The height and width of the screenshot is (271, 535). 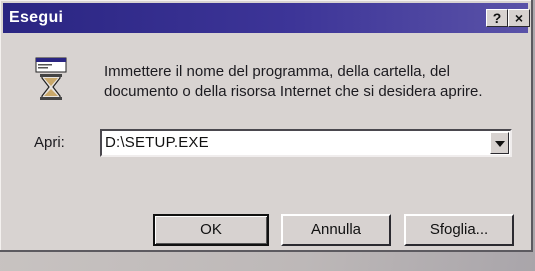 I want to click on open-input: D:\SETUP.EXE, so click(x=157, y=142).